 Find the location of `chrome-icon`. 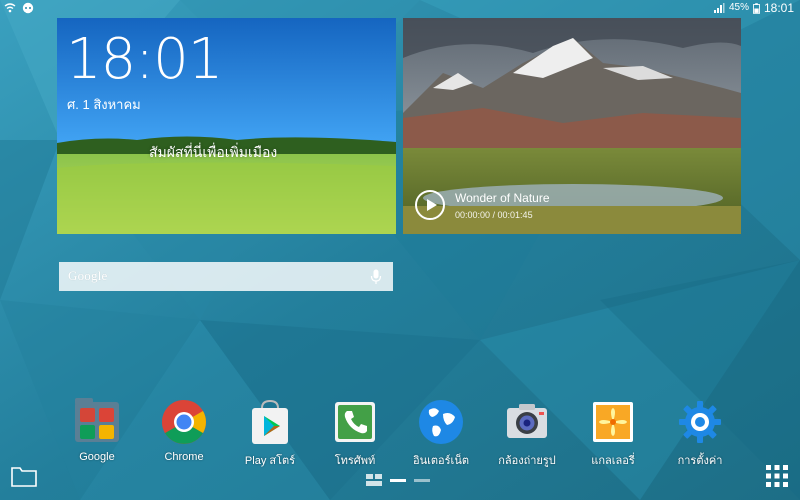

chrome-icon is located at coordinates (184, 422).